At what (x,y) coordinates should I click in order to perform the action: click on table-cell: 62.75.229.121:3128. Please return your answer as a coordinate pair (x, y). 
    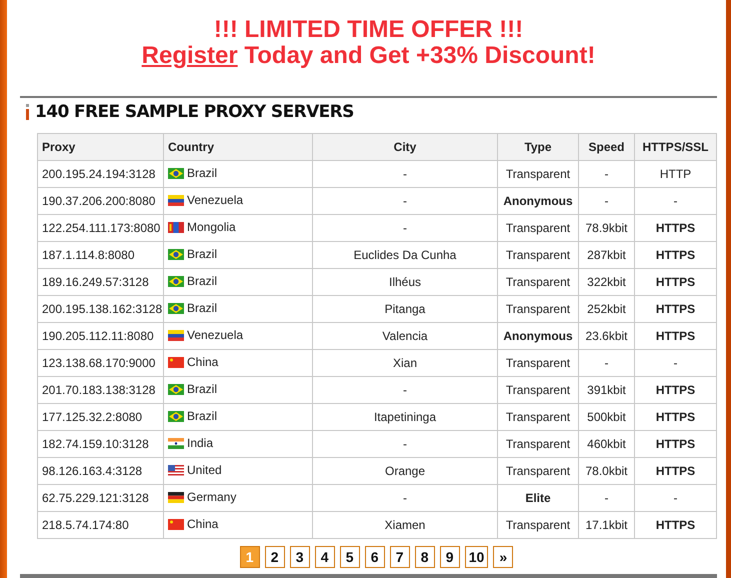
    Looking at the image, I should click on (101, 498).